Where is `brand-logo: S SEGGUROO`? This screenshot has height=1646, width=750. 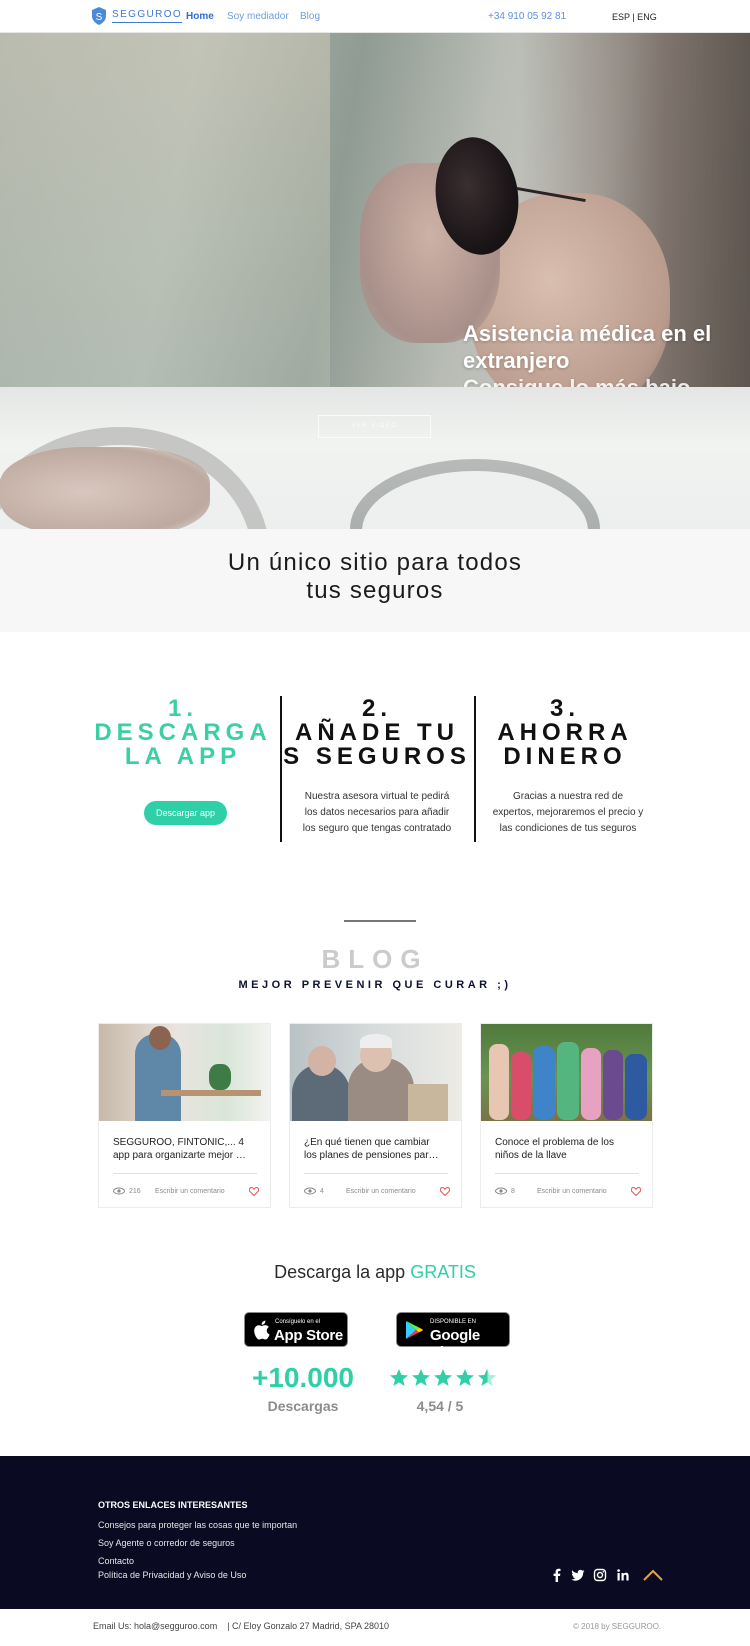
brand-logo: S SEGGUROO is located at coordinates (137, 16).